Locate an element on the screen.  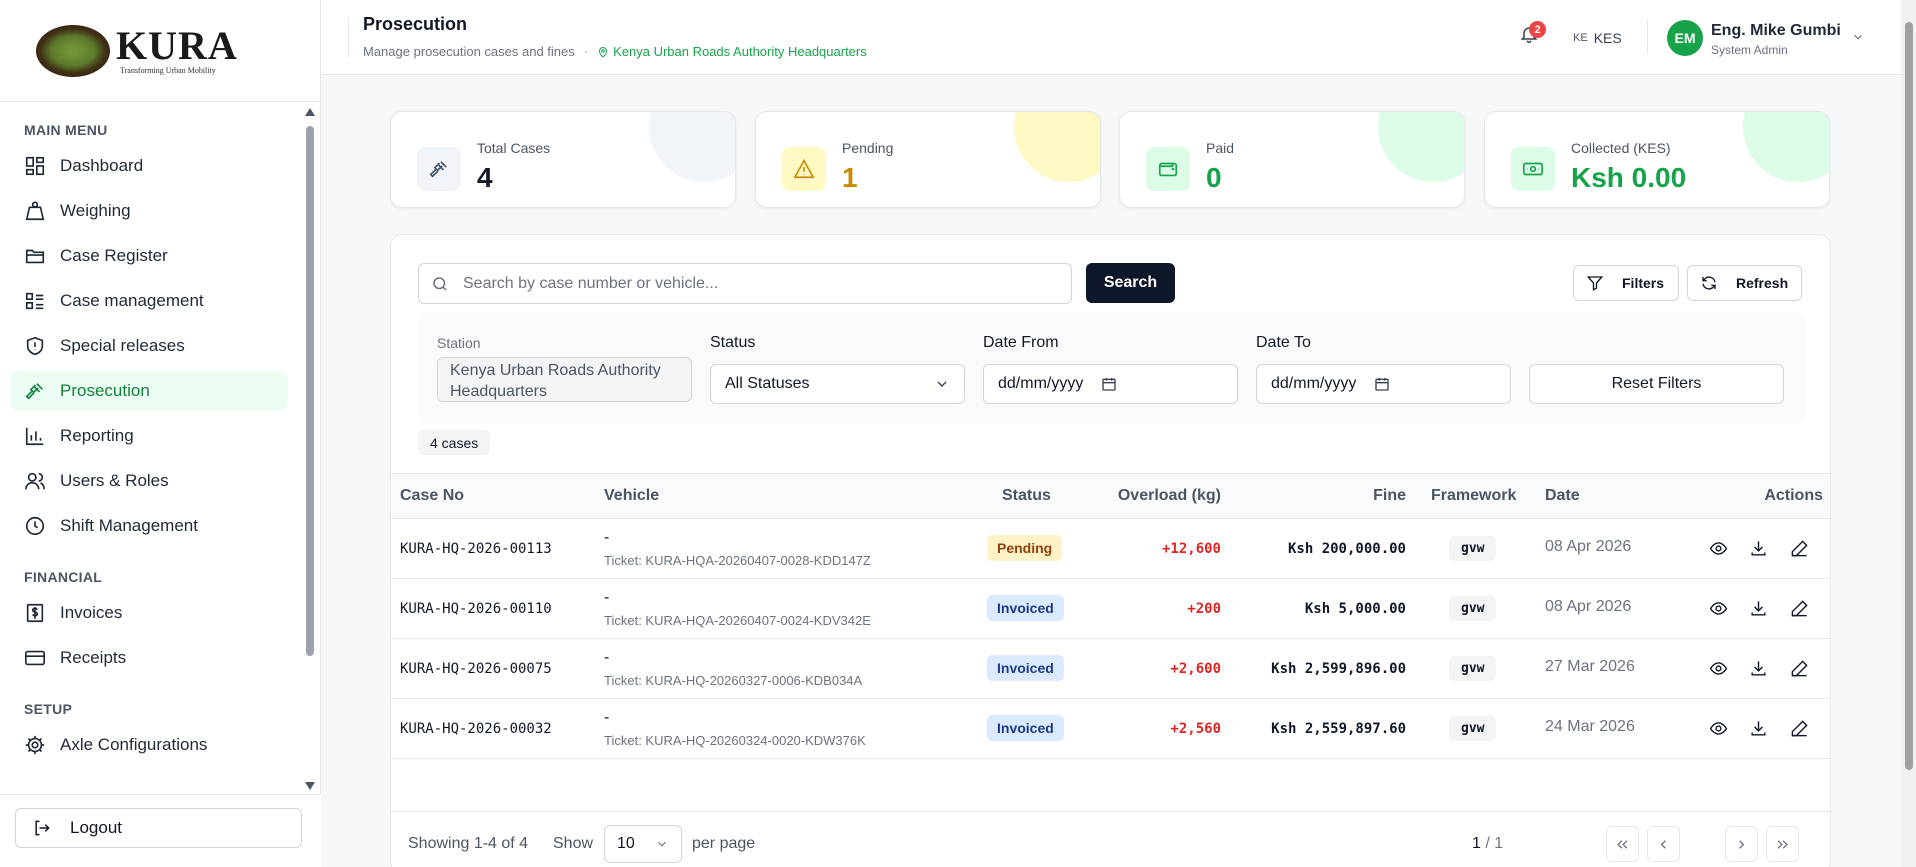
card-icon is located at coordinates (35, 658).